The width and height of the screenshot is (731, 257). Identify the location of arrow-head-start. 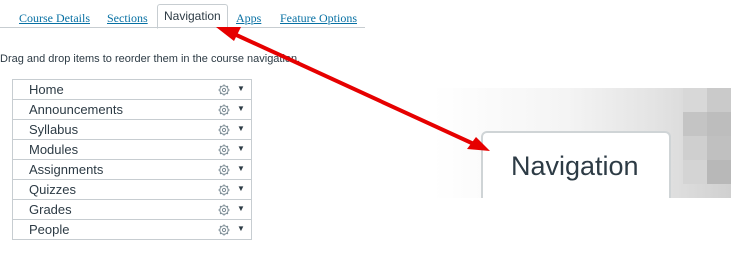
(228, 34).